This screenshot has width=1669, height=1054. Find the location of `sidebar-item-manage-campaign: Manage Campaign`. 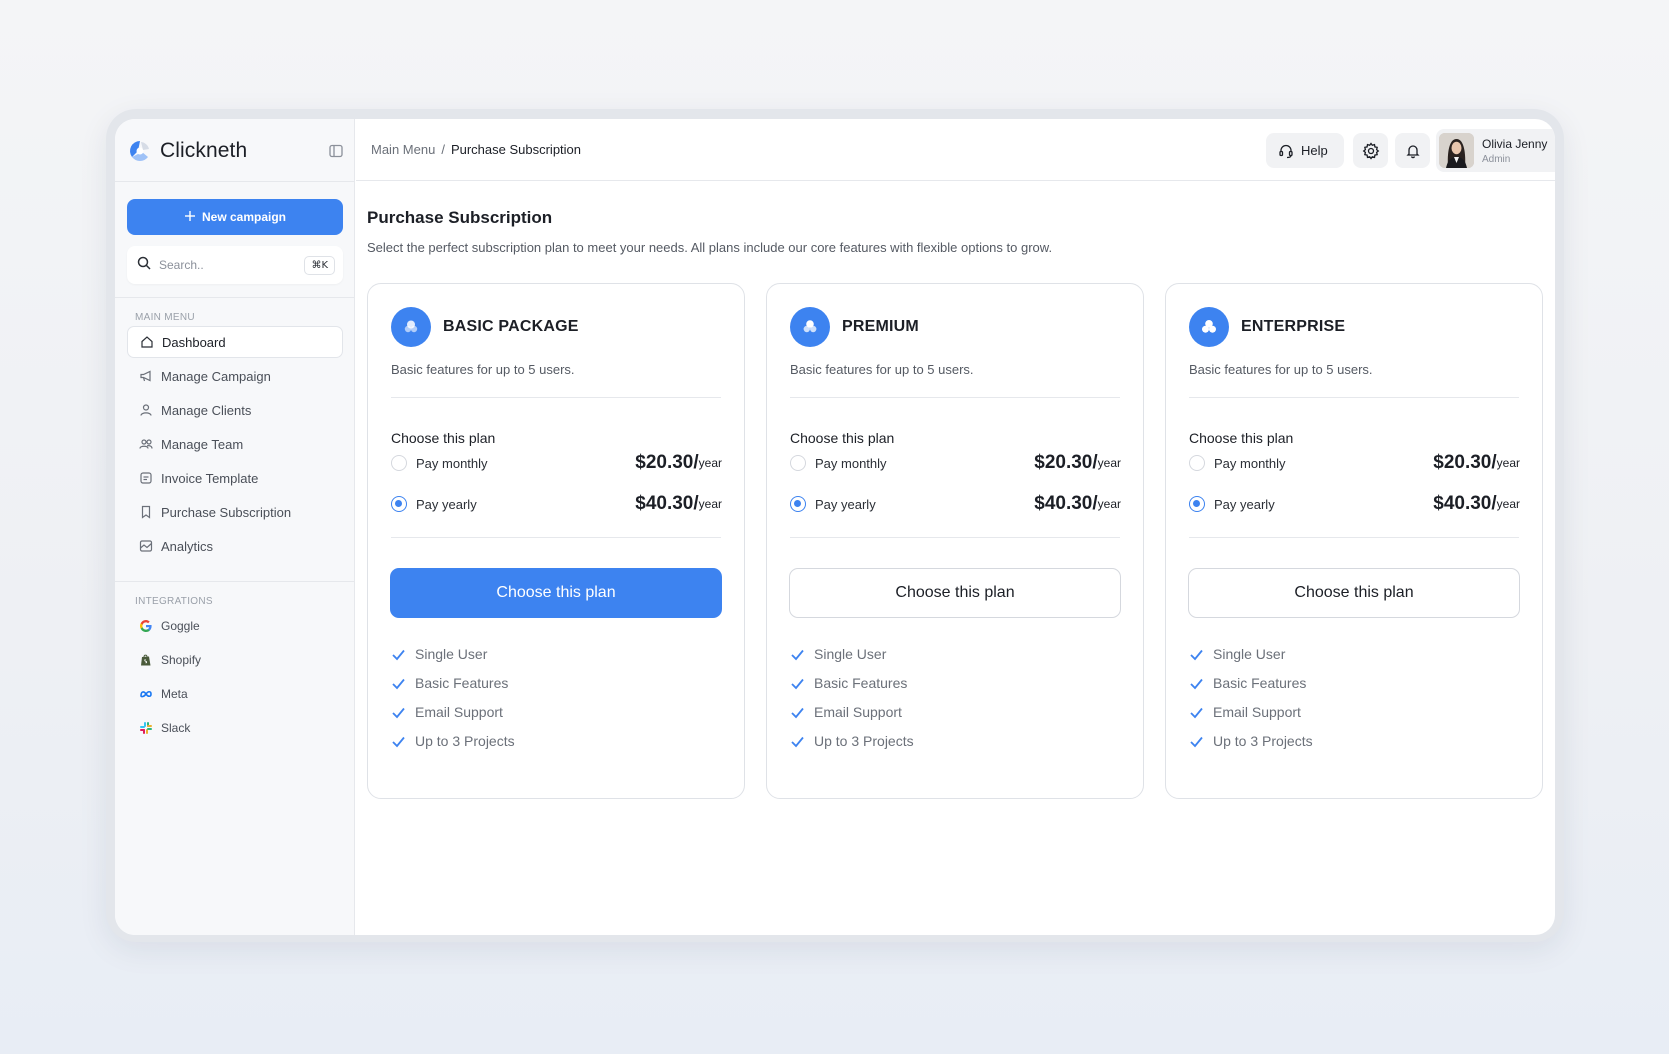

sidebar-item-manage-campaign: Manage Campaign is located at coordinates (235, 376).